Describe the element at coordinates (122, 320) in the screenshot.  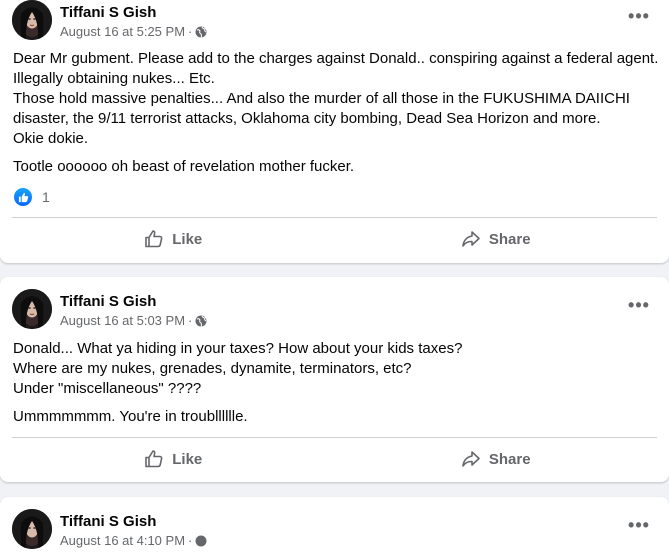
I see `post-timestamp: August 16 at 5:03 PM` at that location.